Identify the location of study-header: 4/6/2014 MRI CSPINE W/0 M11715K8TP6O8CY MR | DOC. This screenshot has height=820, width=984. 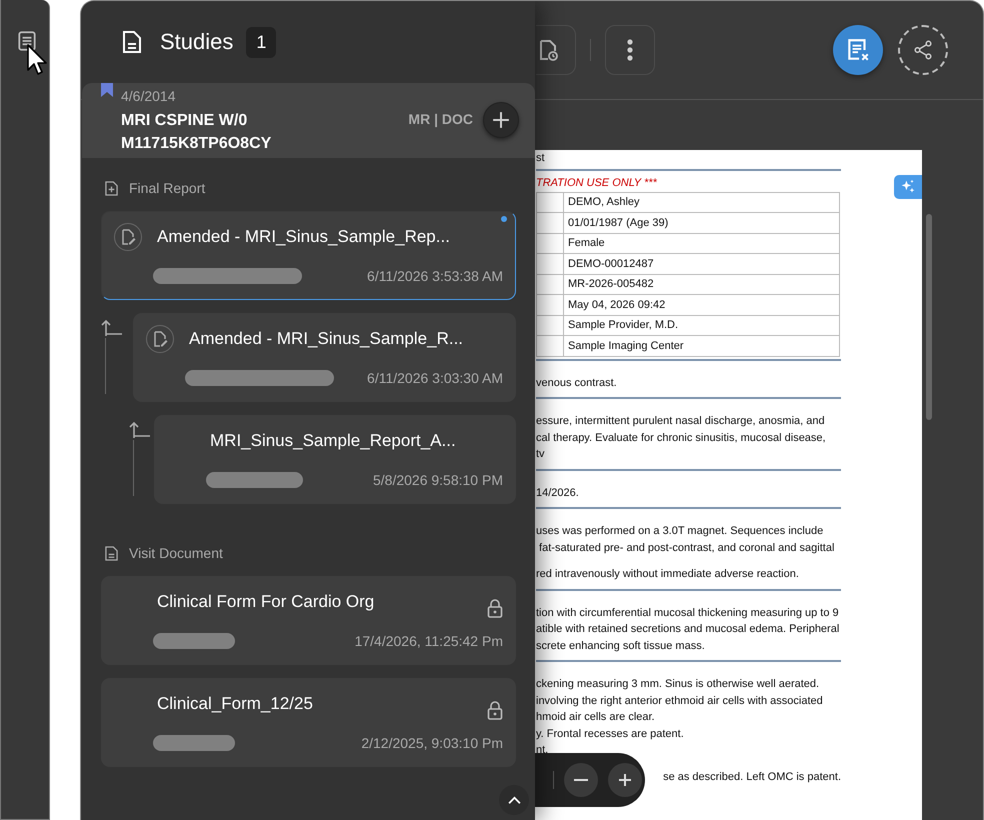
(308, 120).